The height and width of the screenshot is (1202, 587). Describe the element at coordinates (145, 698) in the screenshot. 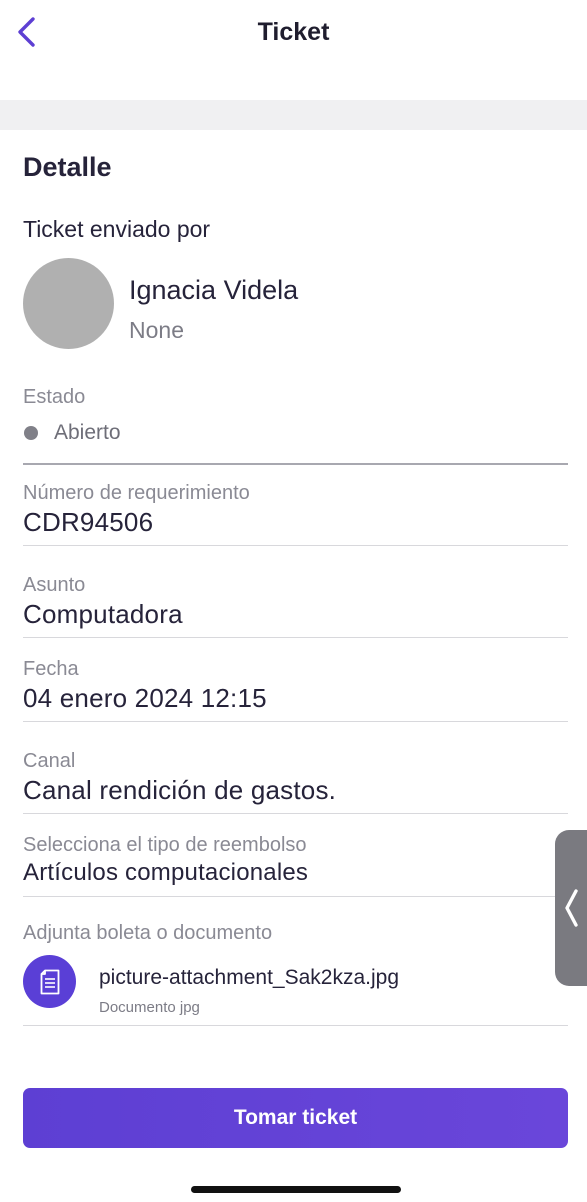

I see `date-value: 04 enero 2024 12:15` at that location.